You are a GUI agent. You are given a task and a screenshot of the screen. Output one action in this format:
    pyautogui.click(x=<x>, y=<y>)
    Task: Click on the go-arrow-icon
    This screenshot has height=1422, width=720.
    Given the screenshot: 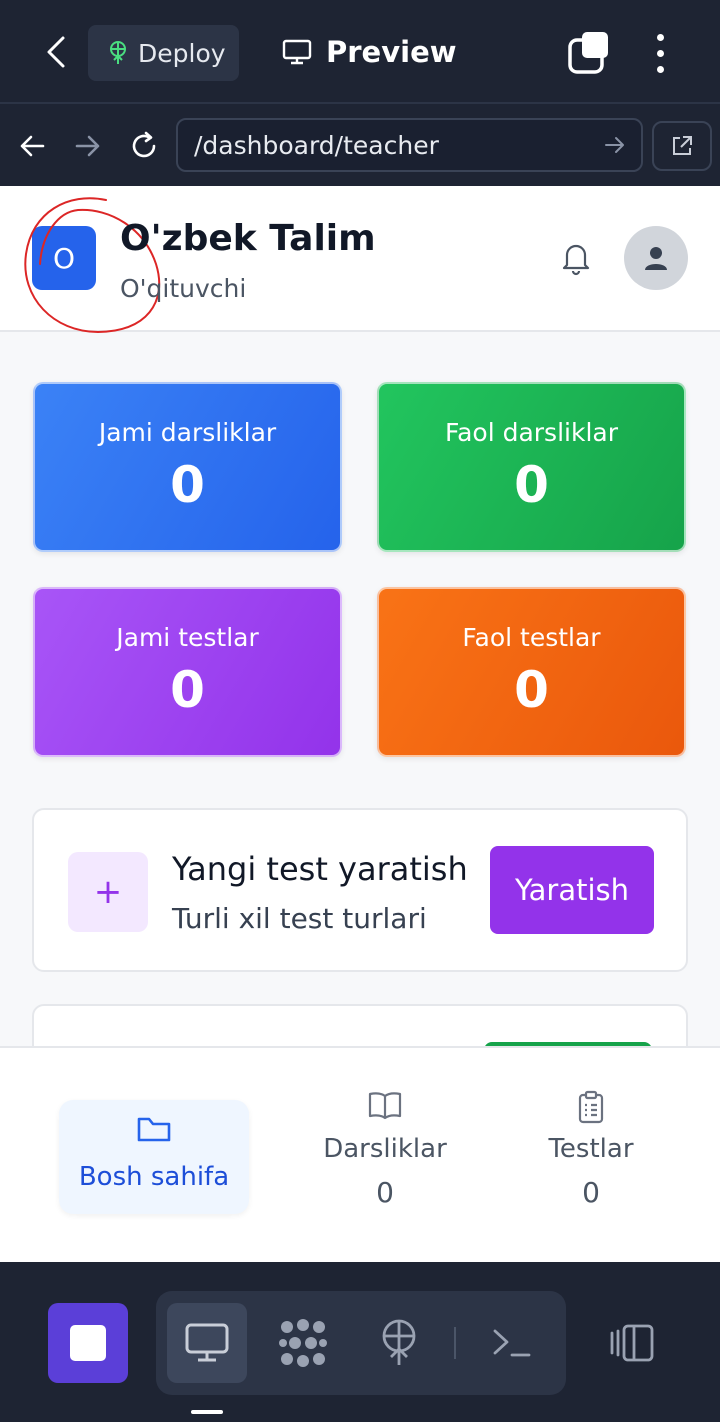 What is the action you would take?
    pyautogui.click(x=615, y=145)
    